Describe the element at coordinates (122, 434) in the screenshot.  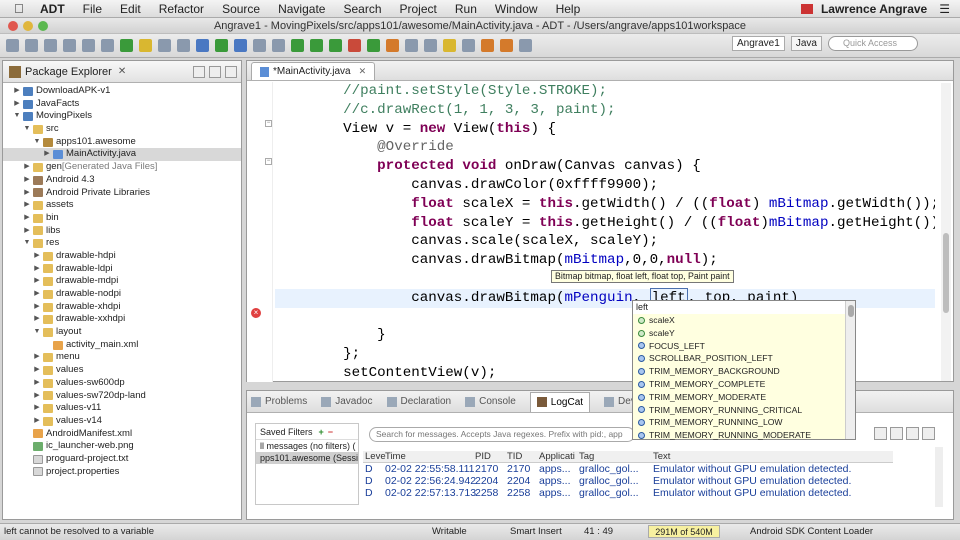
I see `tree-item: AndroidManifest.xml` at that location.